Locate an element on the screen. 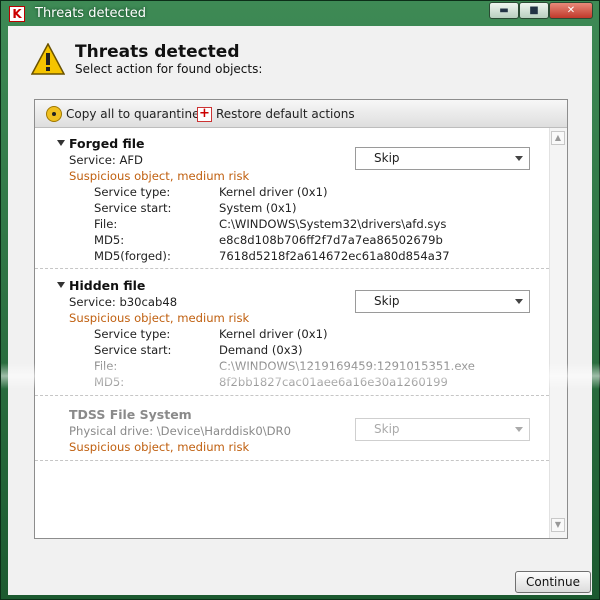 Image resolution: width=600 pixels, height=600 pixels. vertical-scrollbar: ▲ ▼ is located at coordinates (558, 333).